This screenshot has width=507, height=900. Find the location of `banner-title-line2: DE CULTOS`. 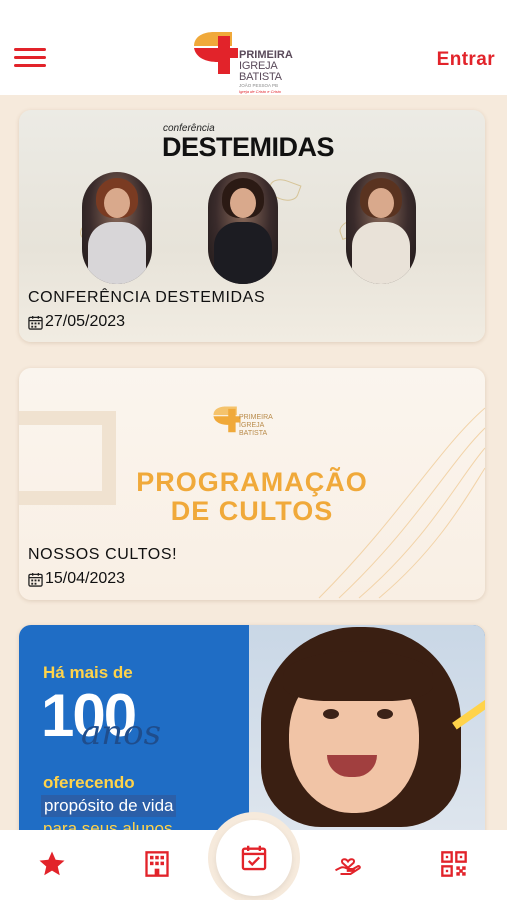

banner-title-line2: DE CULTOS is located at coordinates (252, 511).